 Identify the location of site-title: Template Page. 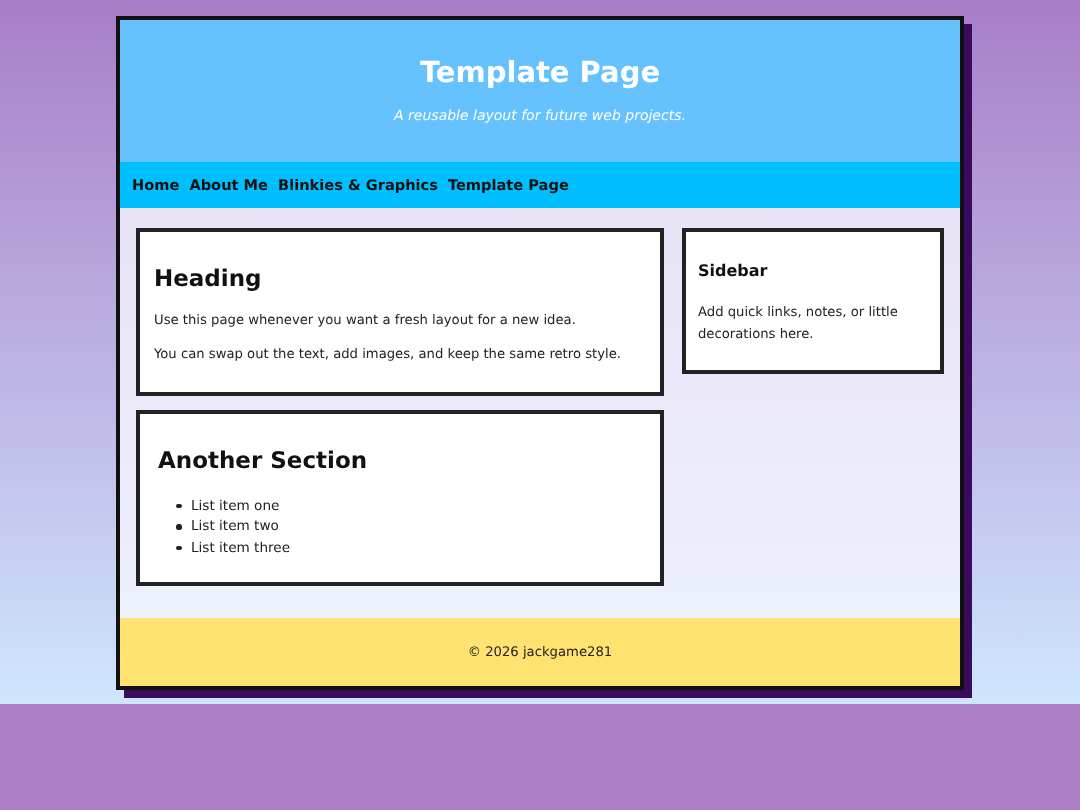
(540, 74).